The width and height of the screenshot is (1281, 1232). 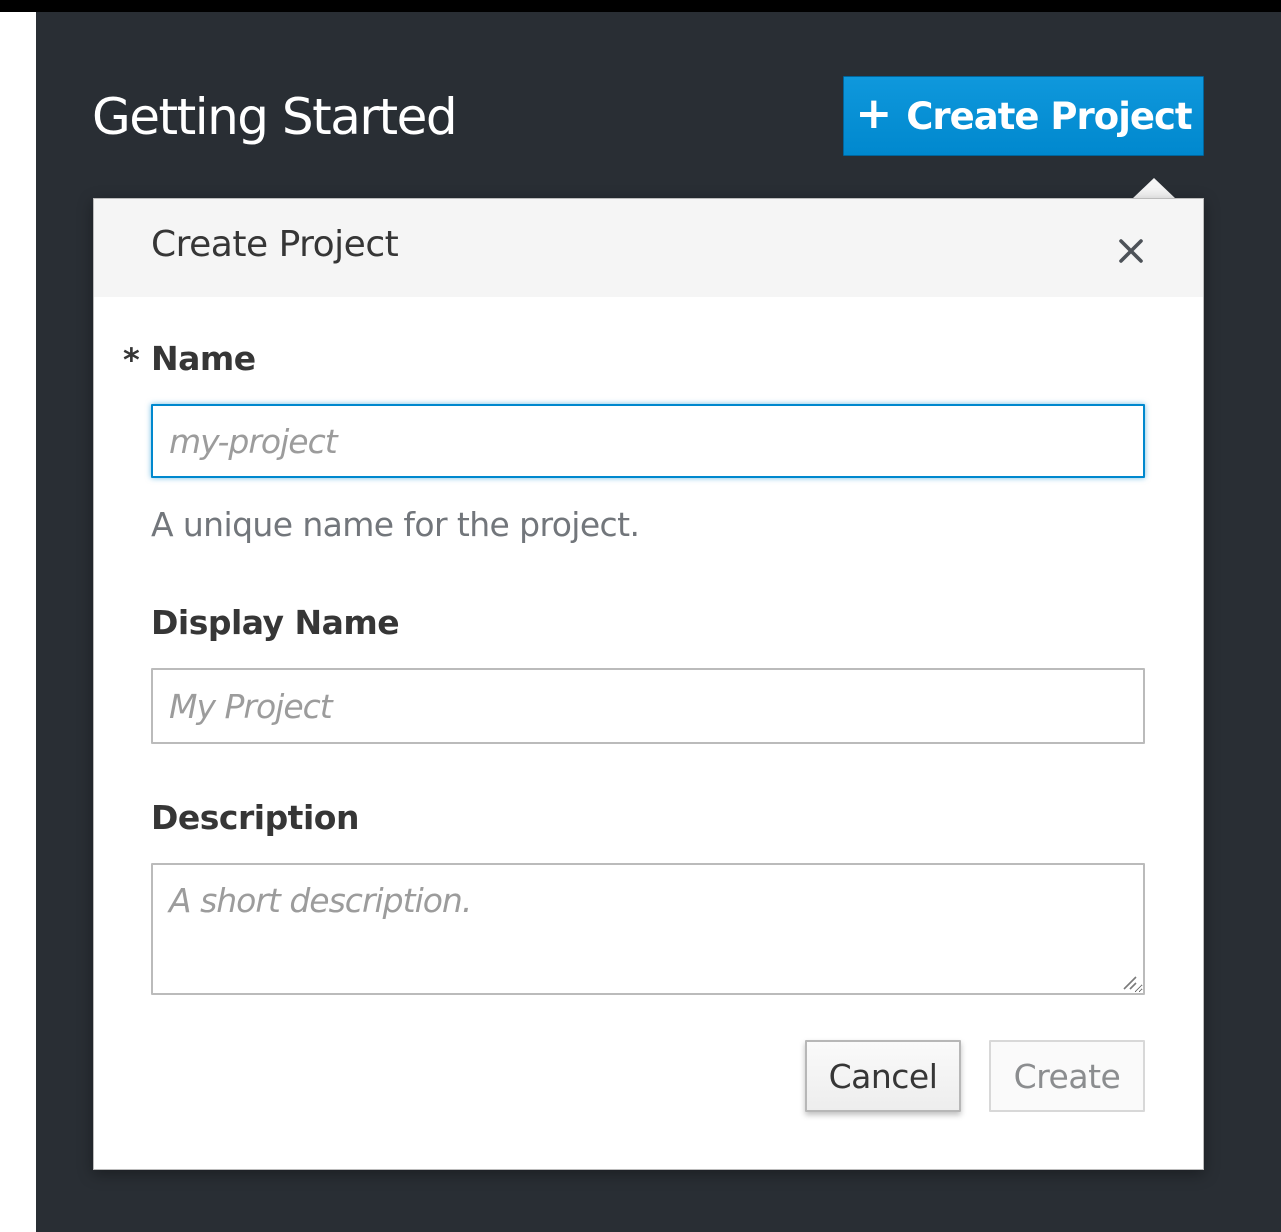 What do you see at coordinates (131, 360) in the screenshot?
I see `required-marker: *` at bounding box center [131, 360].